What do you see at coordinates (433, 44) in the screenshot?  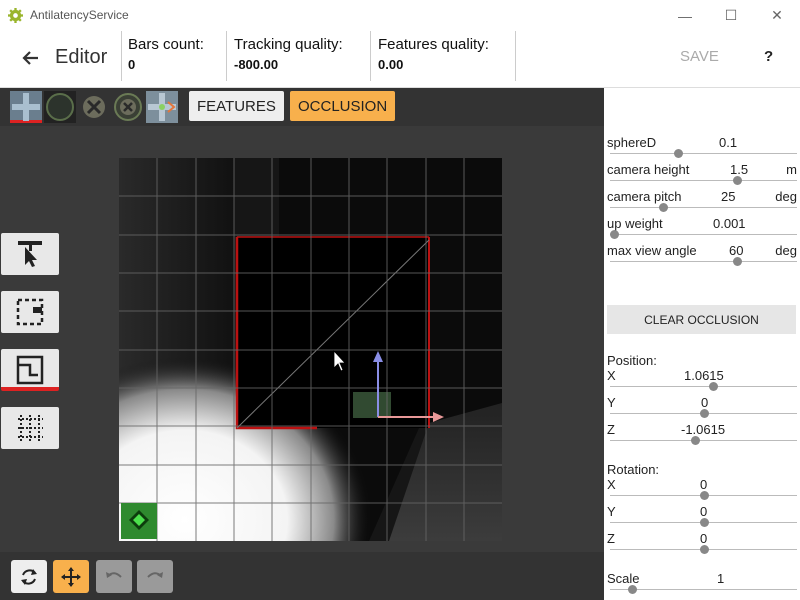 I see `stat-label: Features quality:` at bounding box center [433, 44].